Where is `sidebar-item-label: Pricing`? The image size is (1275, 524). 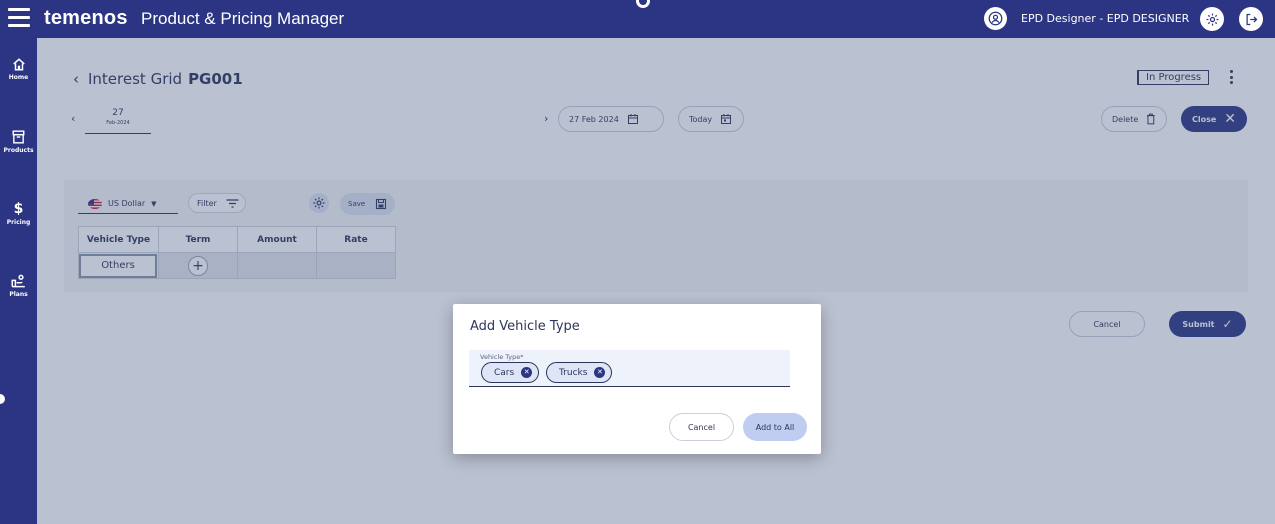
sidebar-item-label: Pricing is located at coordinates (18, 222).